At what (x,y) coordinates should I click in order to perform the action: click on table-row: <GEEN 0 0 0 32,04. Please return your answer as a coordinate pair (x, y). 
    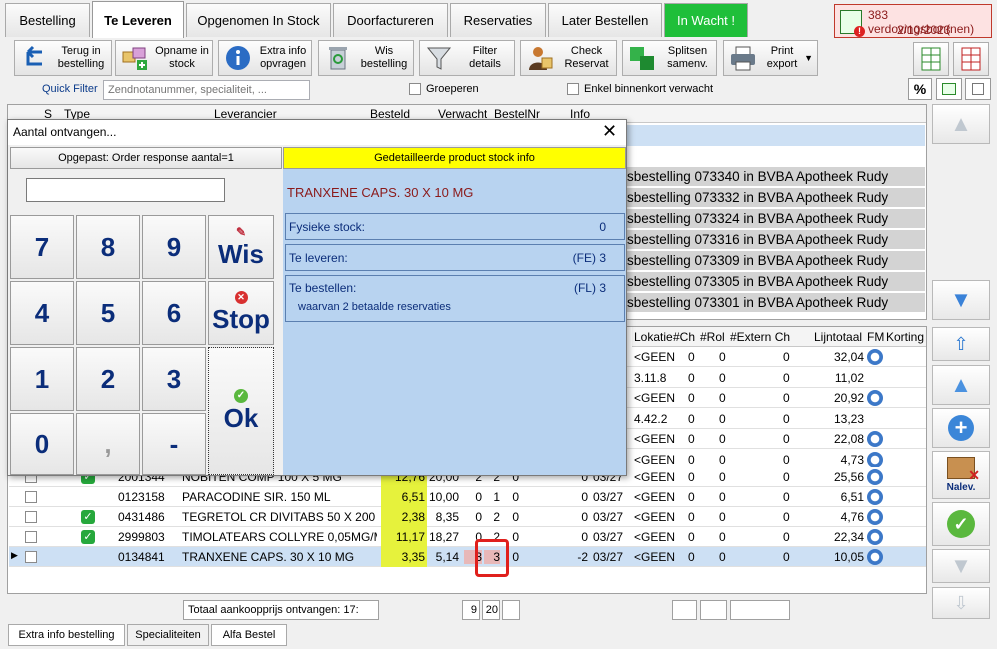
    Looking at the image, I should click on (776, 357).